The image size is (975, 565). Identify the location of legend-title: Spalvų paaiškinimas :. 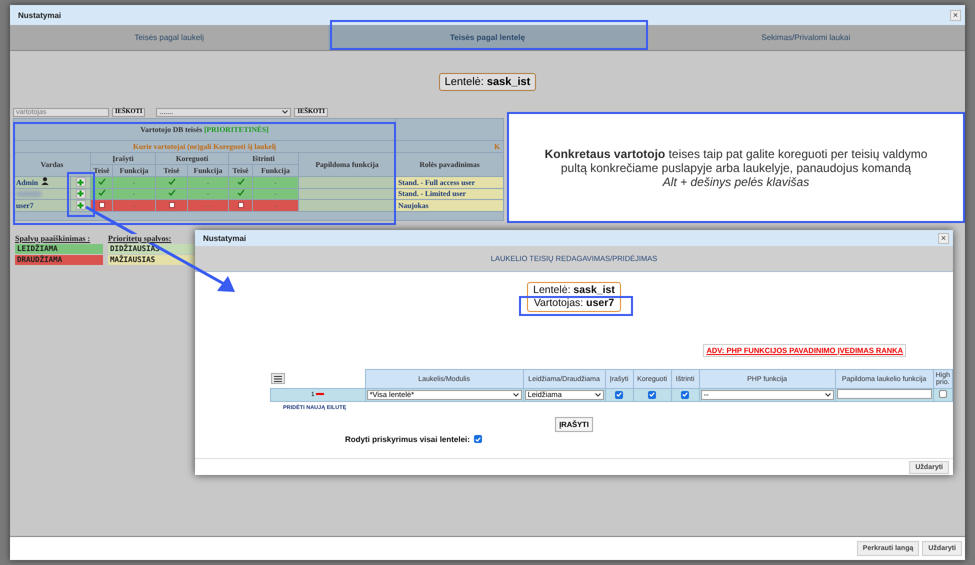
(52, 238).